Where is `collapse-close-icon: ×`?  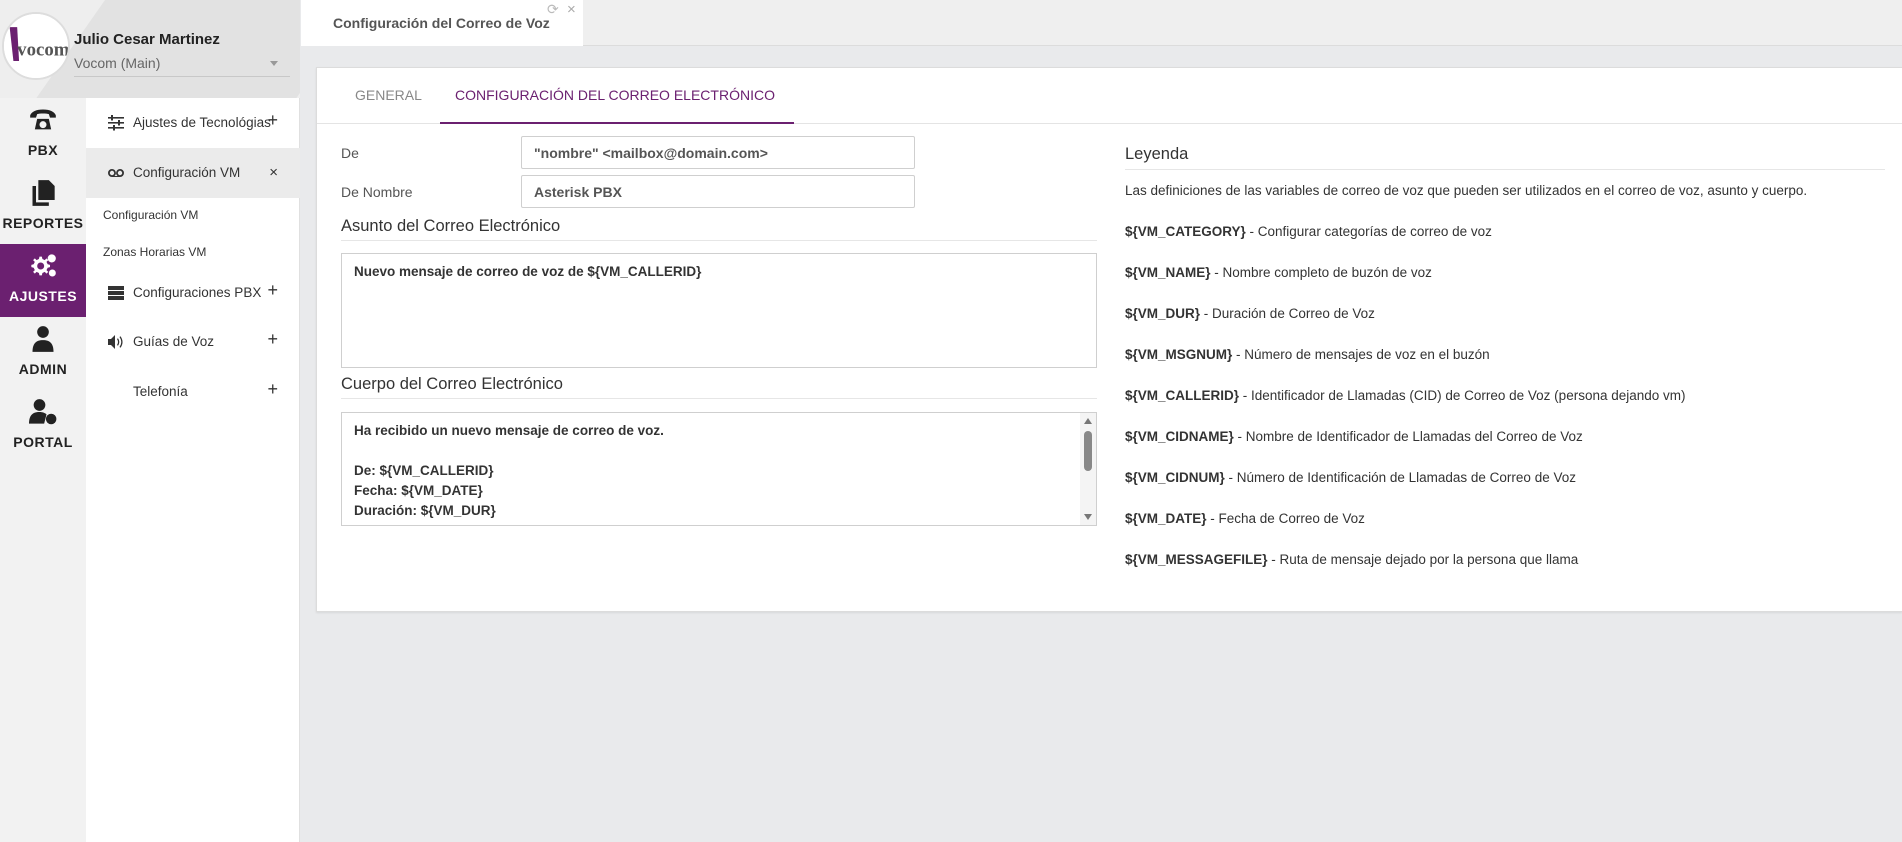
collapse-close-icon: × is located at coordinates (273, 173).